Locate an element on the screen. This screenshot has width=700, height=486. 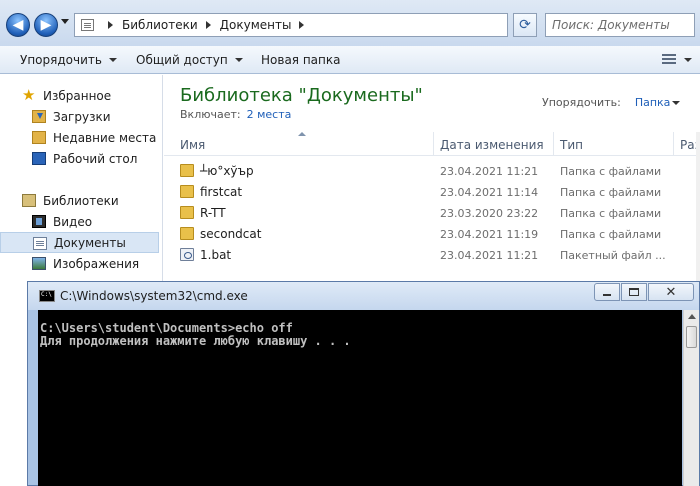
sidebar-item-label: Изображения is located at coordinates (96, 263).